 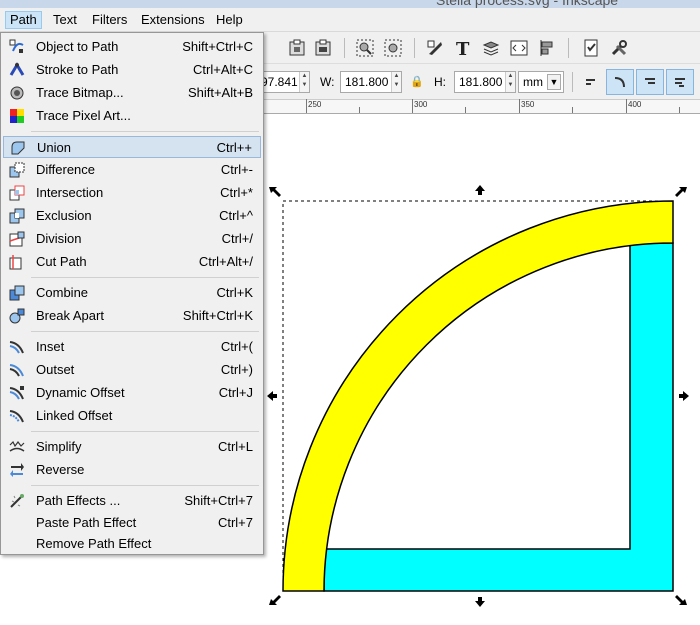 What do you see at coordinates (132, 147) in the screenshot?
I see `menu-item-union: Union Ctrl++` at bounding box center [132, 147].